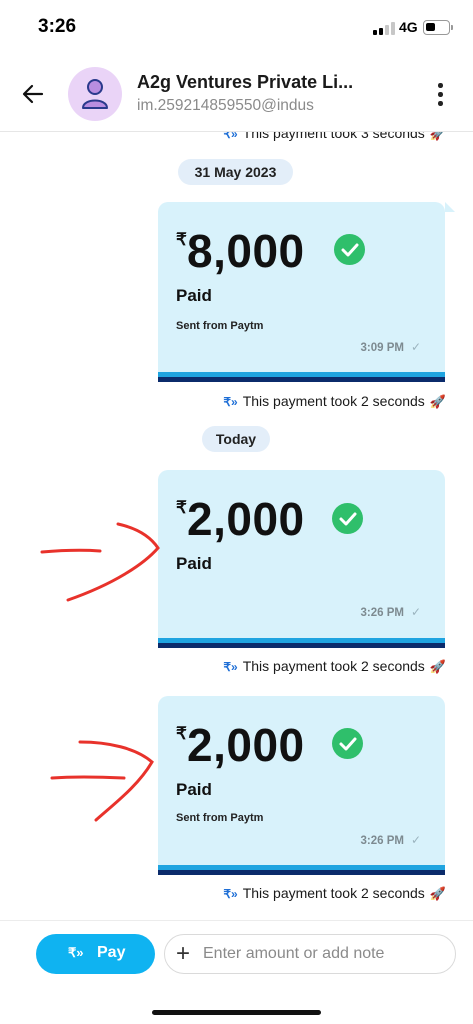 The height and width of the screenshot is (1024, 473). Describe the element at coordinates (183, 954) in the screenshot. I see `plus-icon: +` at that location.